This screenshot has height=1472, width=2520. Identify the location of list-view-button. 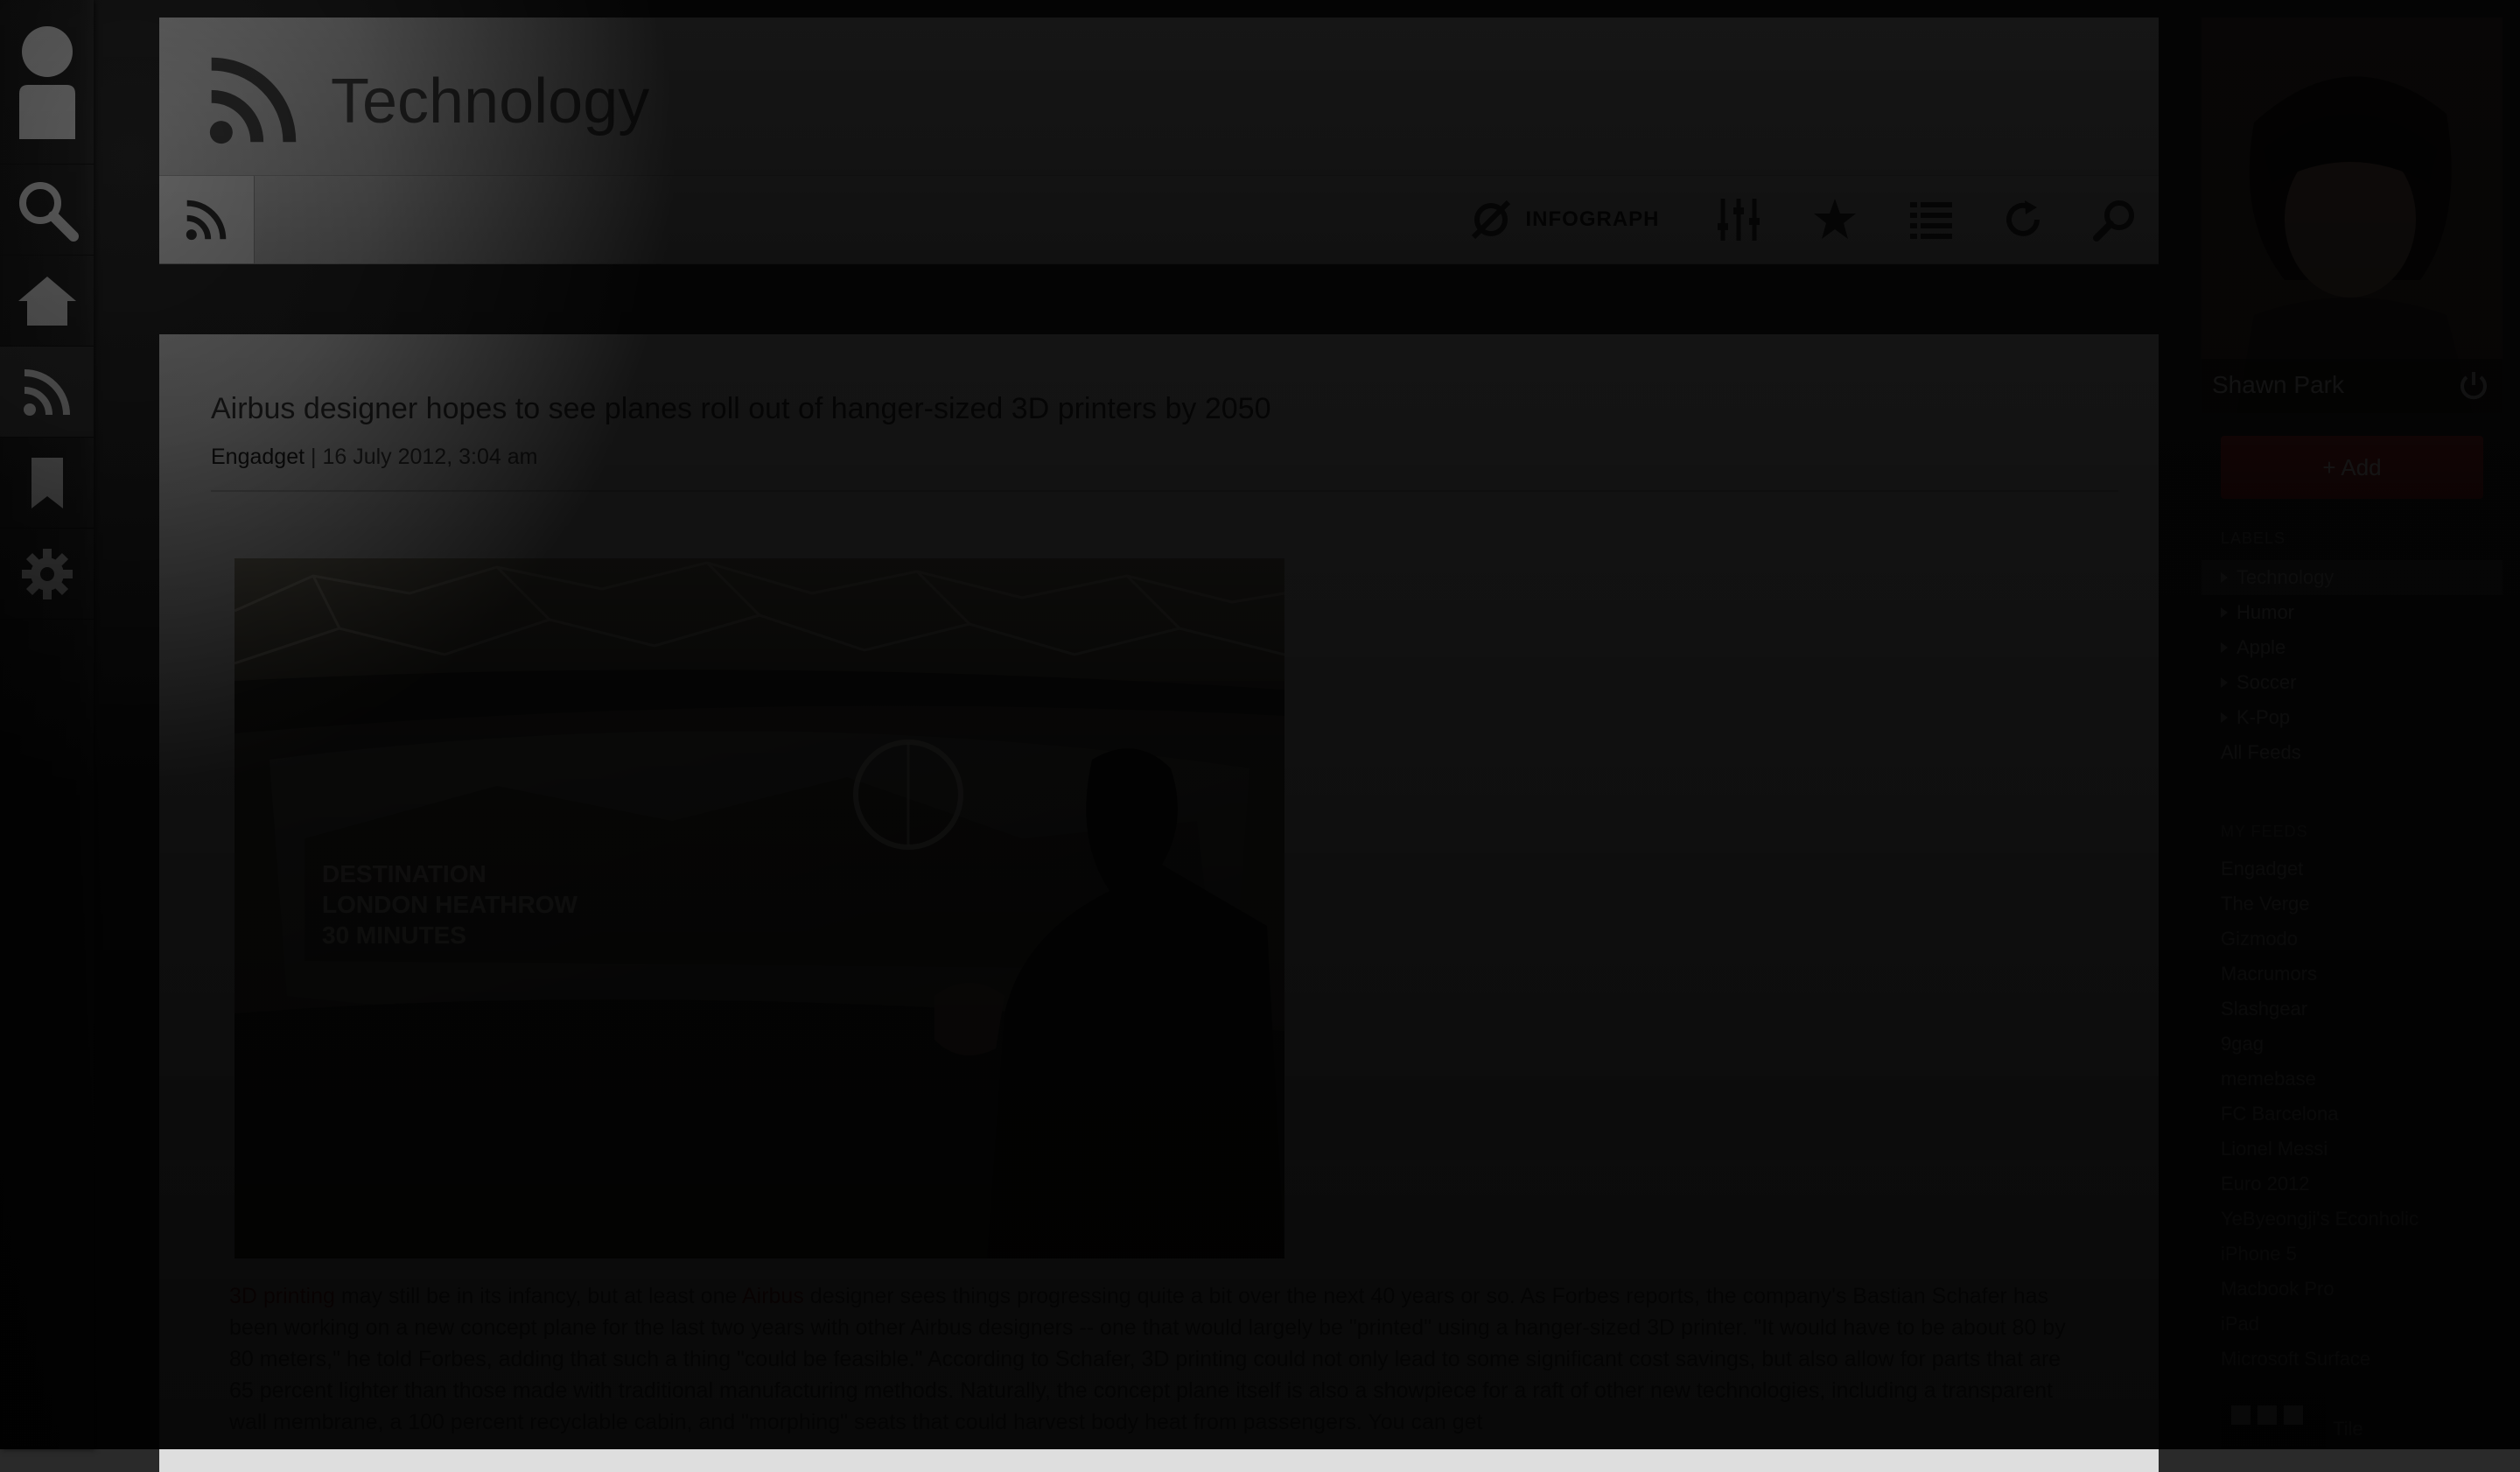
(1931, 219).